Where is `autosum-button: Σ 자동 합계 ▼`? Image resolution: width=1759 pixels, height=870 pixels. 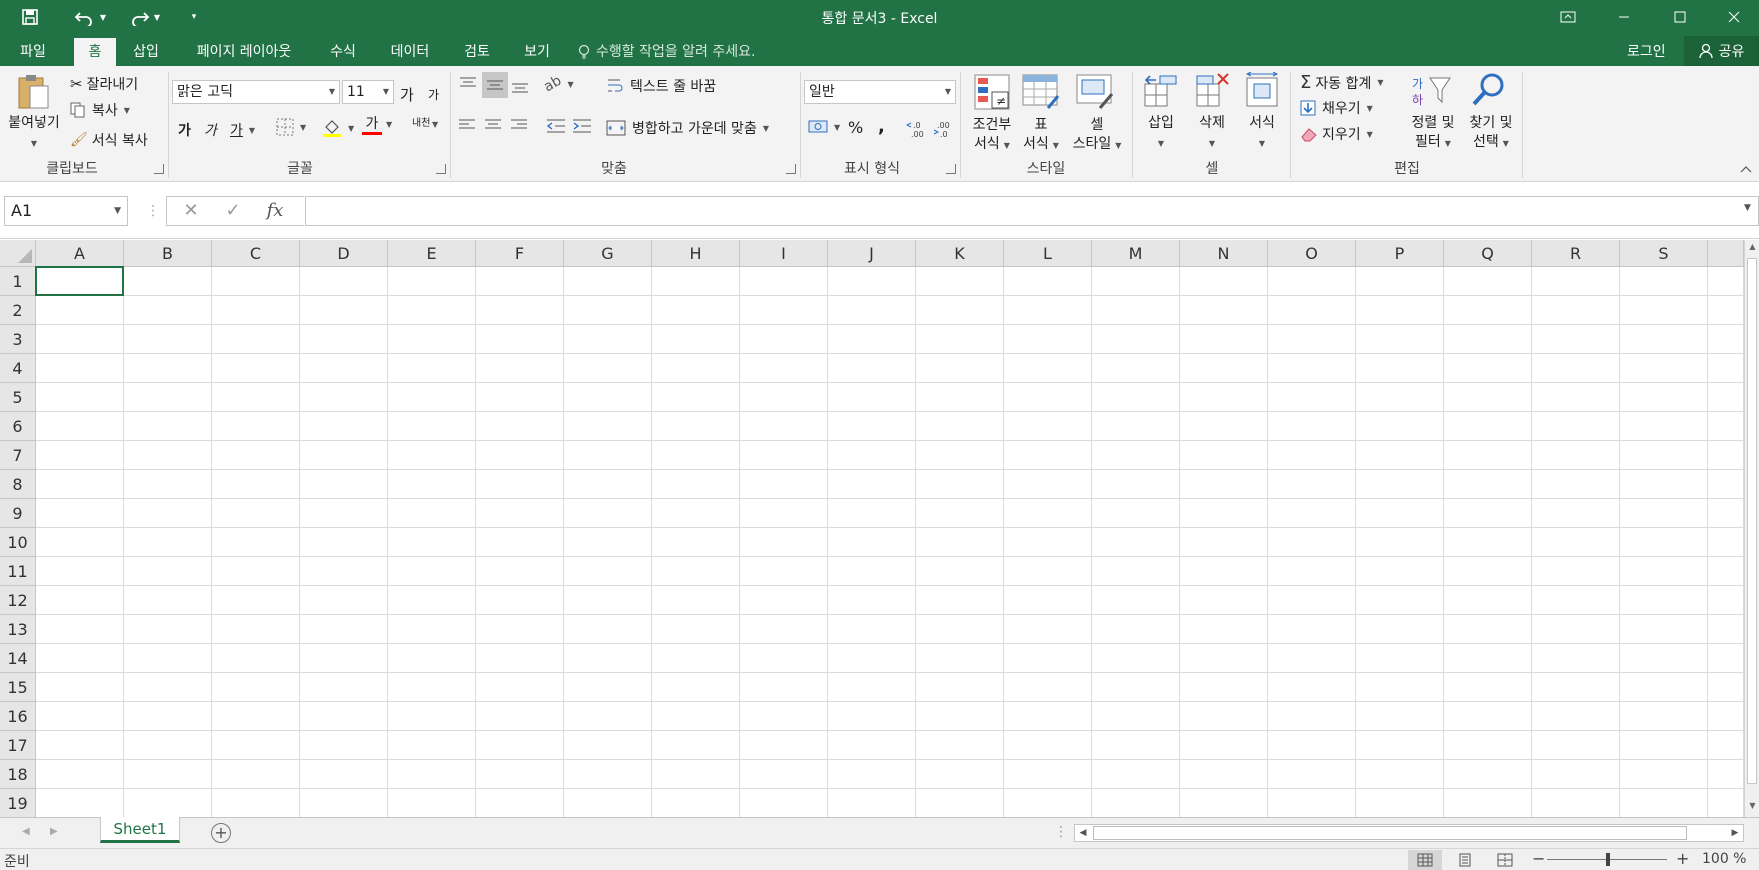
autosum-button: Σ 자동 합계 ▼ is located at coordinates (1342, 82).